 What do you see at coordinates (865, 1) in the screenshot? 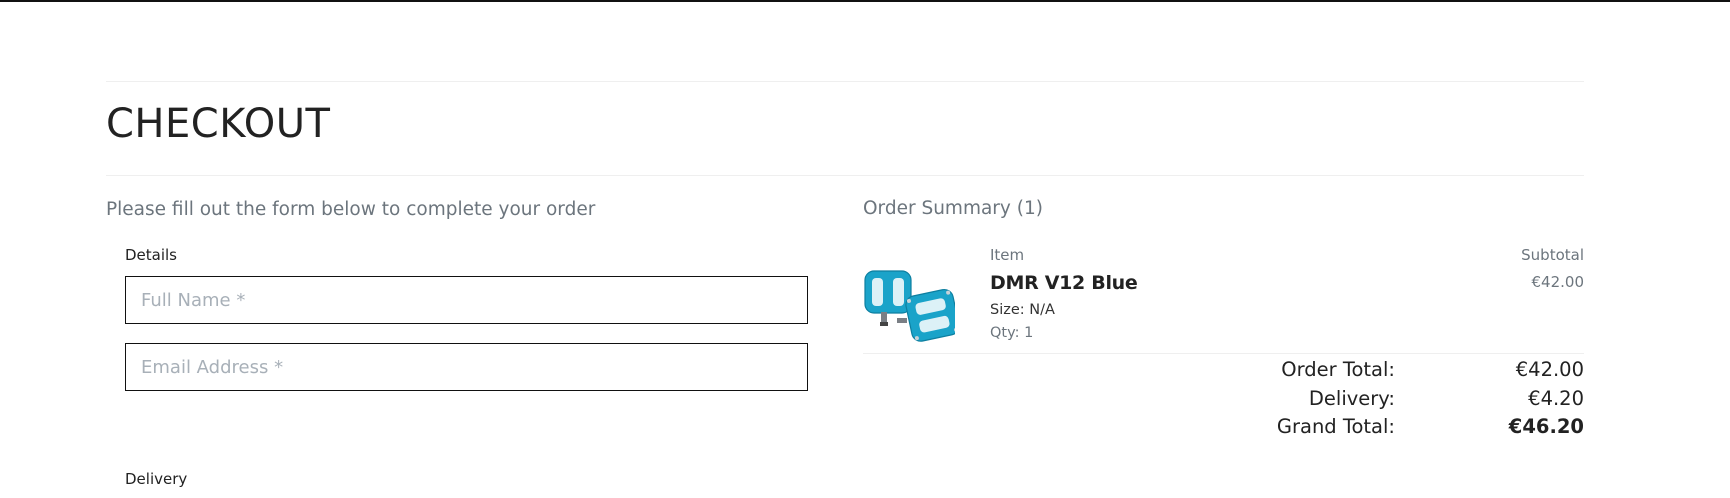
I see `top-border` at bounding box center [865, 1].